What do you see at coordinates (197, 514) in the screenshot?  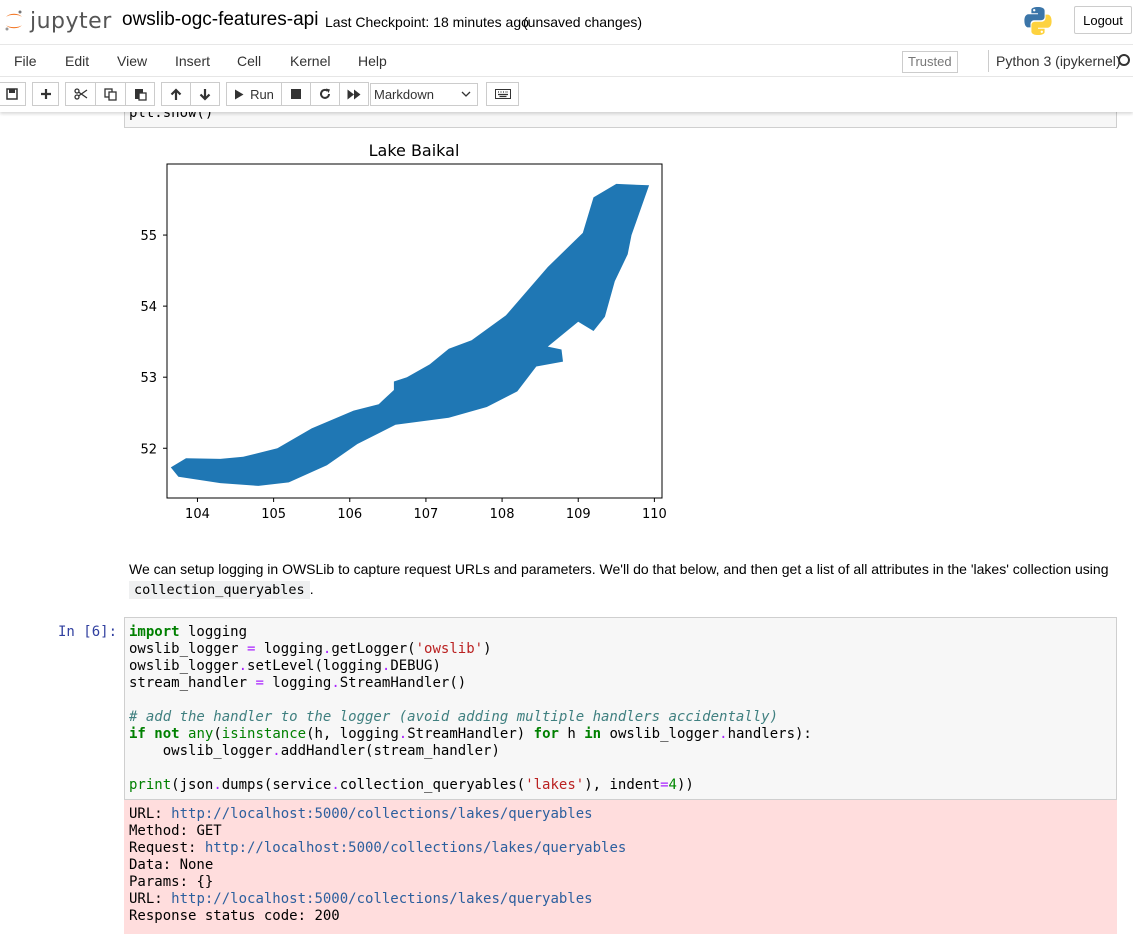 I see `x-tick-label: 104` at bounding box center [197, 514].